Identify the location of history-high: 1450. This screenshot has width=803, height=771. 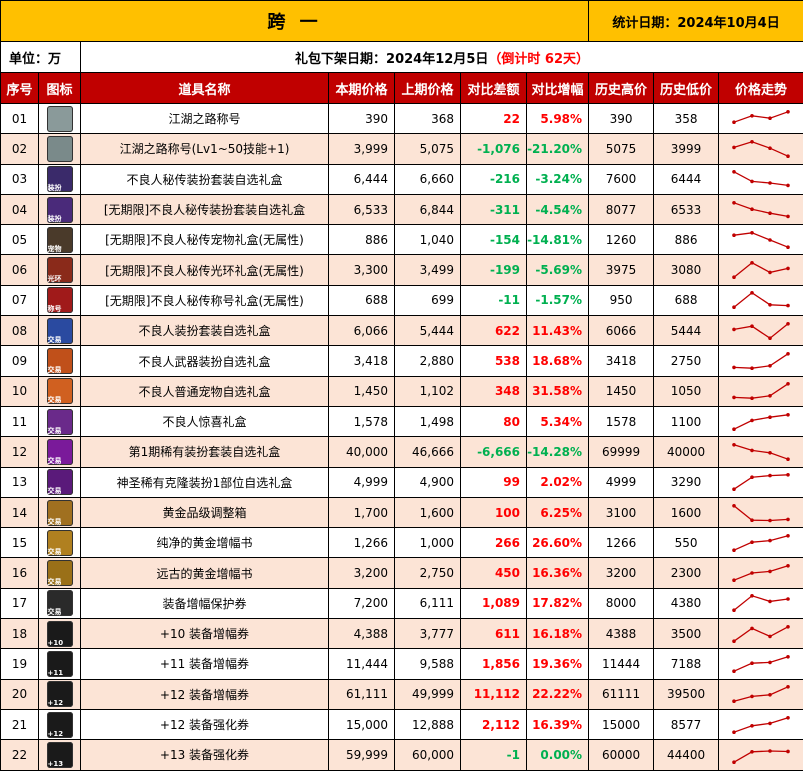
(621, 391).